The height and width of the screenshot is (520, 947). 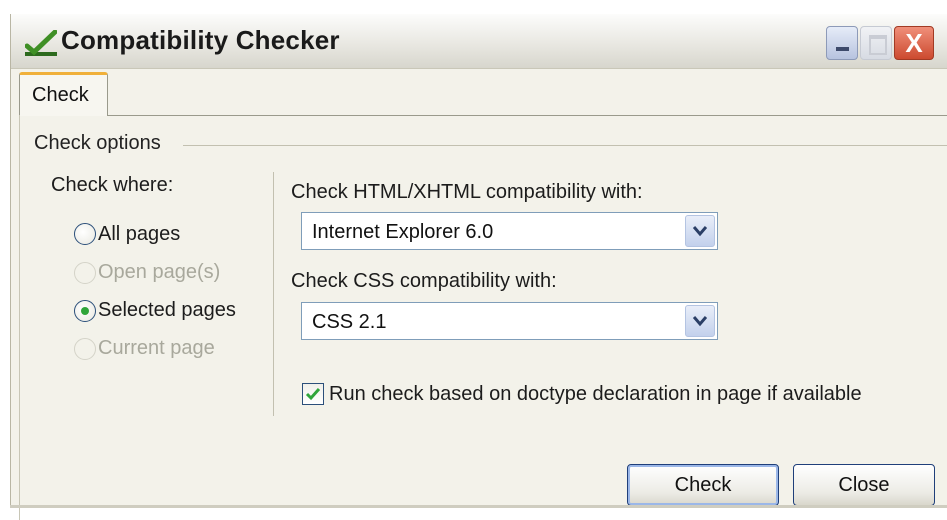 I want to click on close-window-button: X, so click(x=914, y=43).